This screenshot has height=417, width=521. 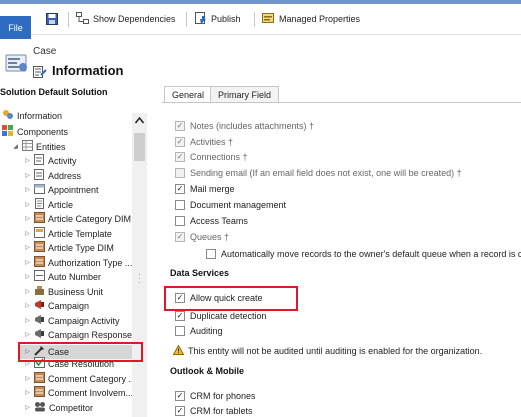 I want to click on connections-checkbox: ✓, so click(x=180, y=157).